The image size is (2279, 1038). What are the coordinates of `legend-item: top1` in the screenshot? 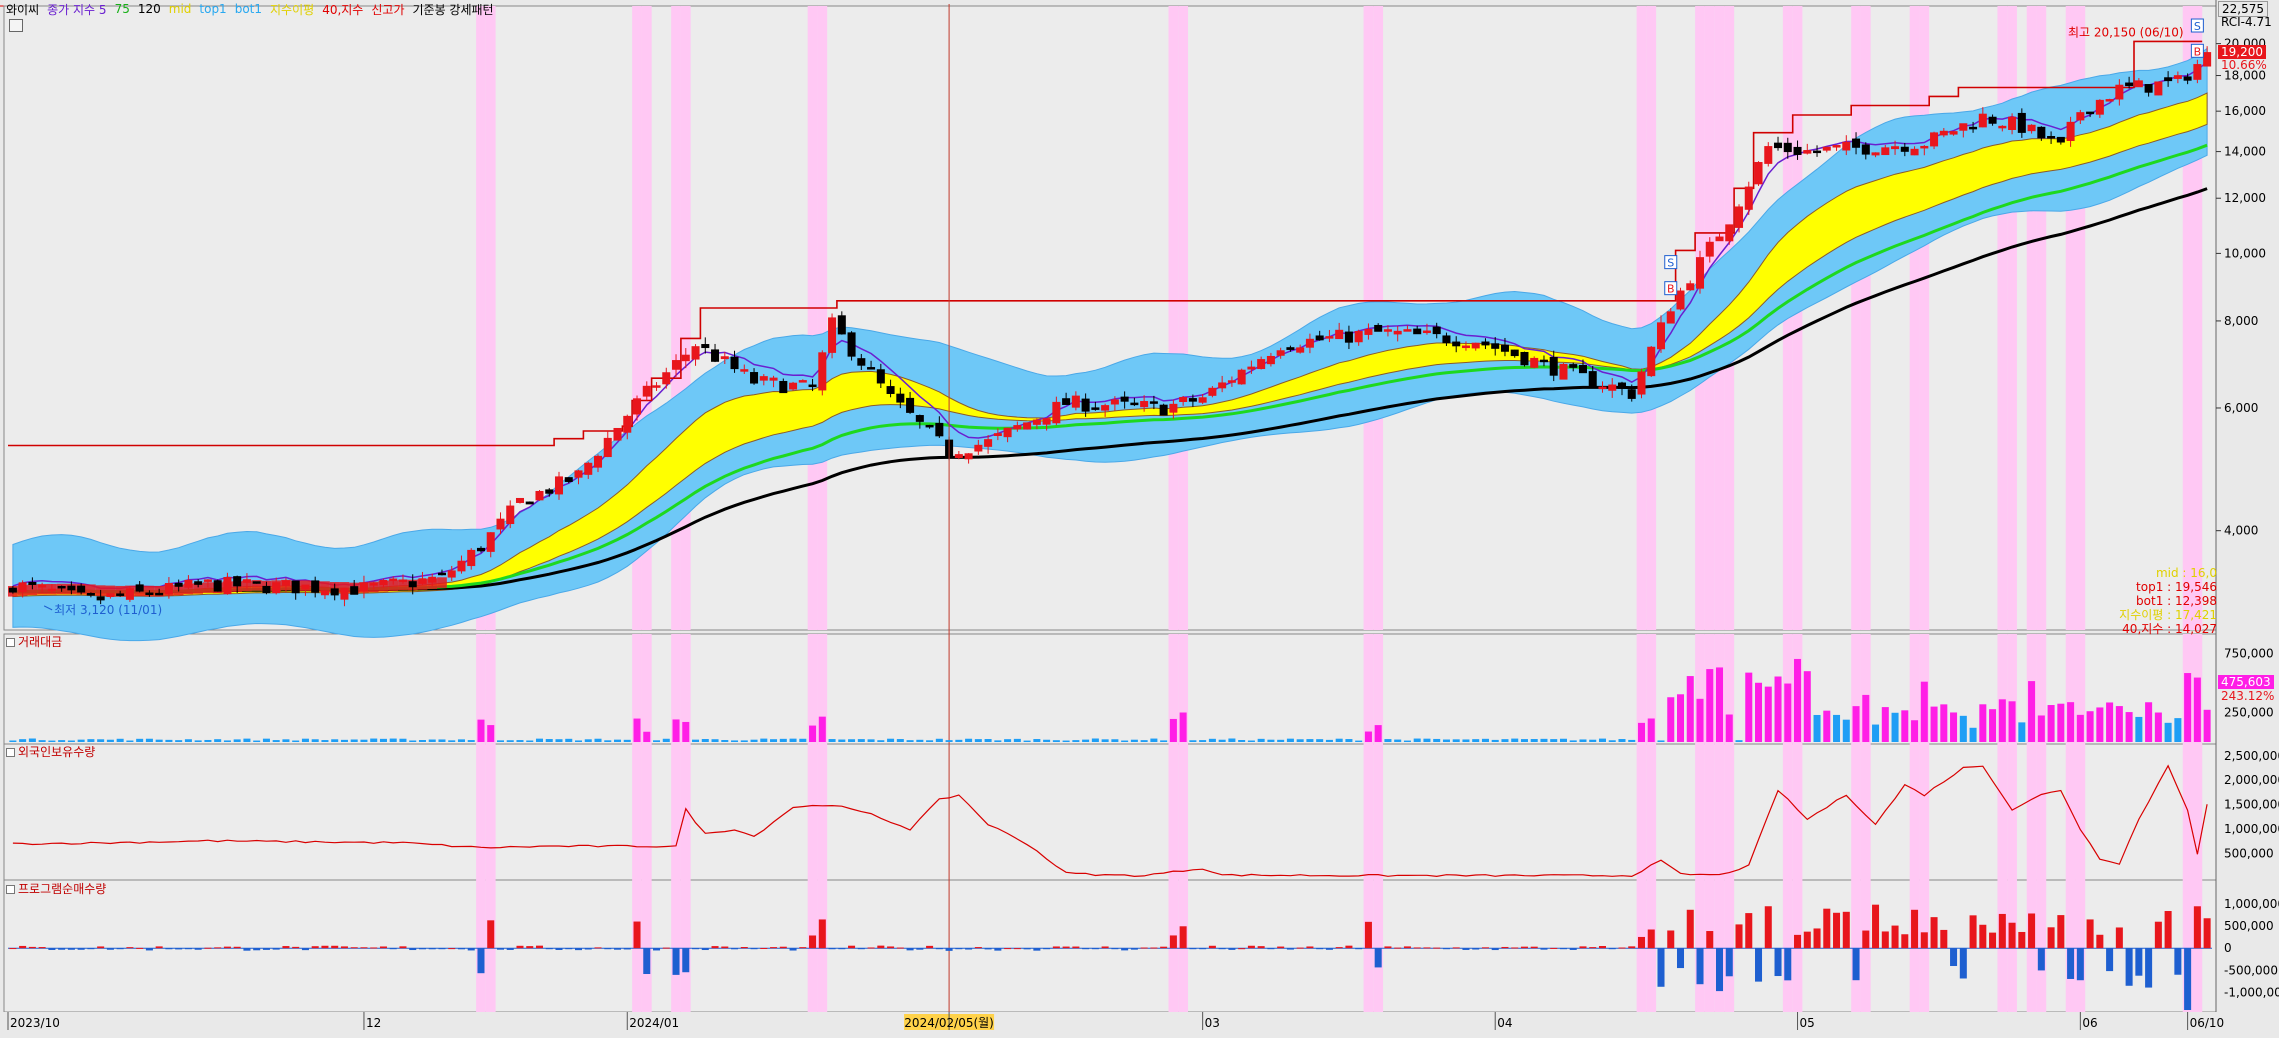 It's located at (212, 9).